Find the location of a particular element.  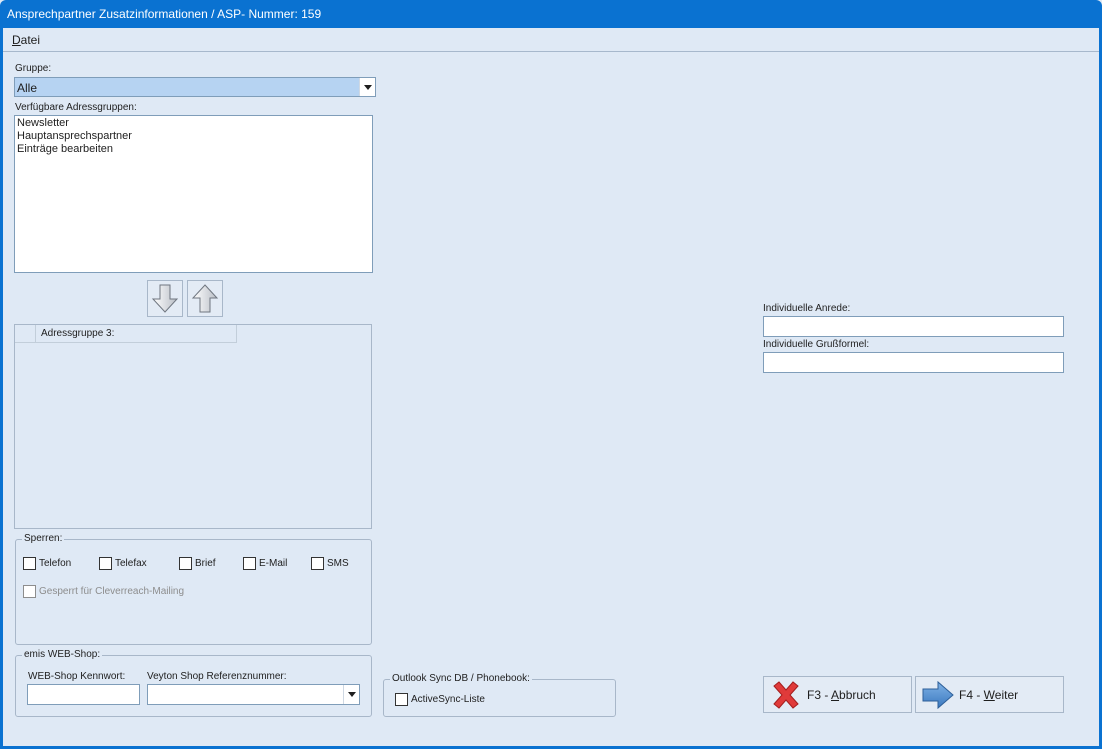

sperren-legend: Sperren: is located at coordinates (43, 538).